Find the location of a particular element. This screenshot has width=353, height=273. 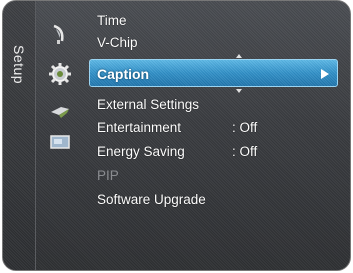

menu-item-label: V-Chip is located at coordinates (117, 42).